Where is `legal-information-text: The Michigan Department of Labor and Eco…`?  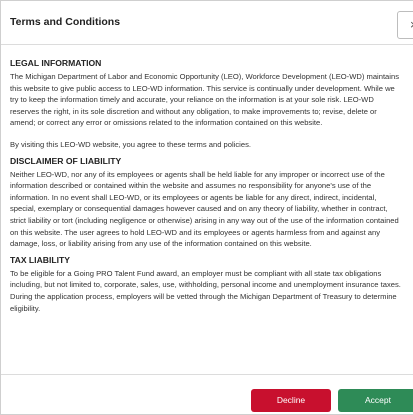 legal-information-text: The Michigan Department of Labor and Eco… is located at coordinates (204, 100).